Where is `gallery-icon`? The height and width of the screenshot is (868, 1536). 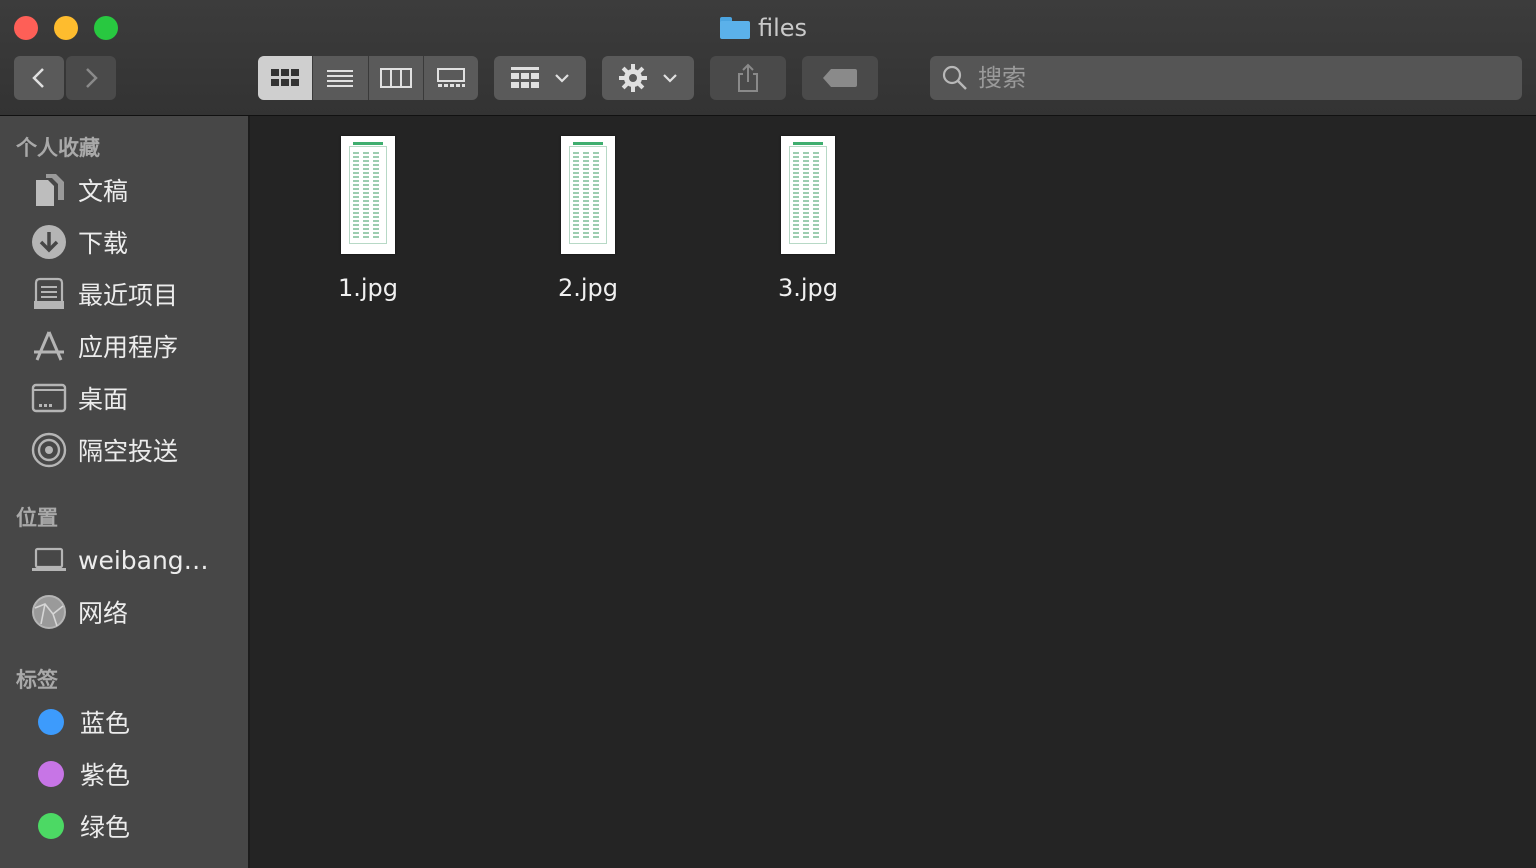
gallery-icon is located at coordinates (450, 77).